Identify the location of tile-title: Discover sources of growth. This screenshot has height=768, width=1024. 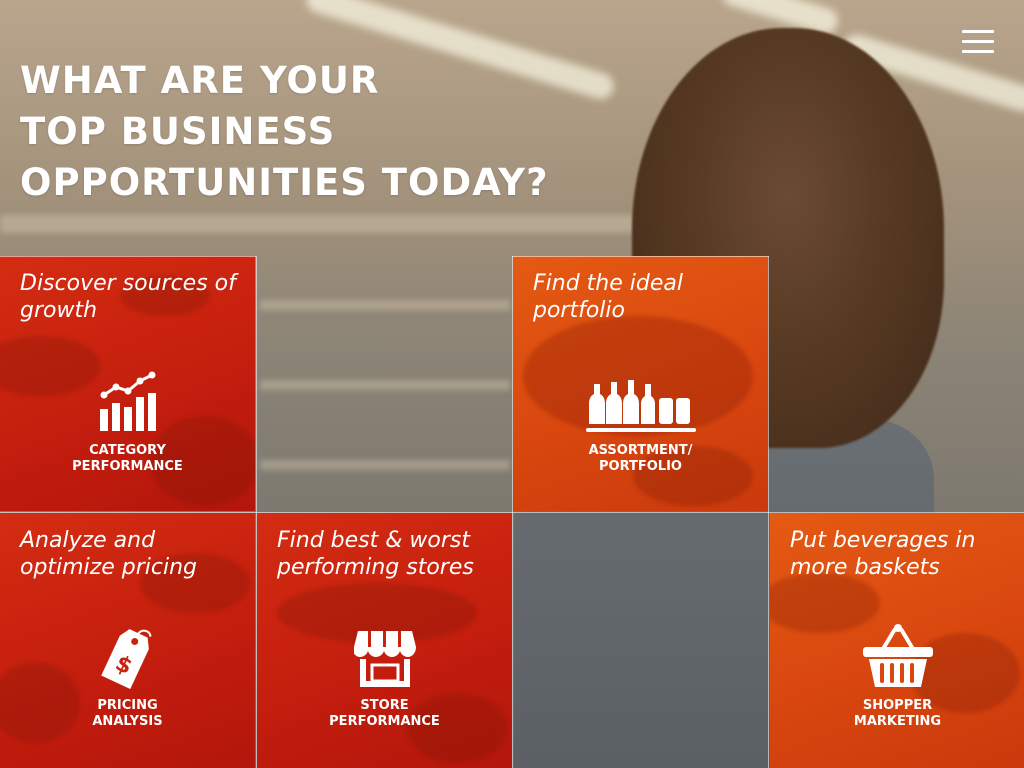
(128, 297).